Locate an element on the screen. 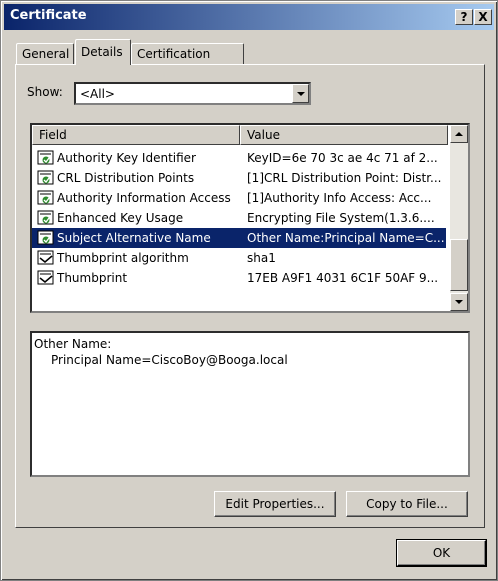 This screenshot has height=581, width=498. list-row-thumbprint-algorithm: Thumbprint algorithm sha1 is located at coordinates (239, 258).